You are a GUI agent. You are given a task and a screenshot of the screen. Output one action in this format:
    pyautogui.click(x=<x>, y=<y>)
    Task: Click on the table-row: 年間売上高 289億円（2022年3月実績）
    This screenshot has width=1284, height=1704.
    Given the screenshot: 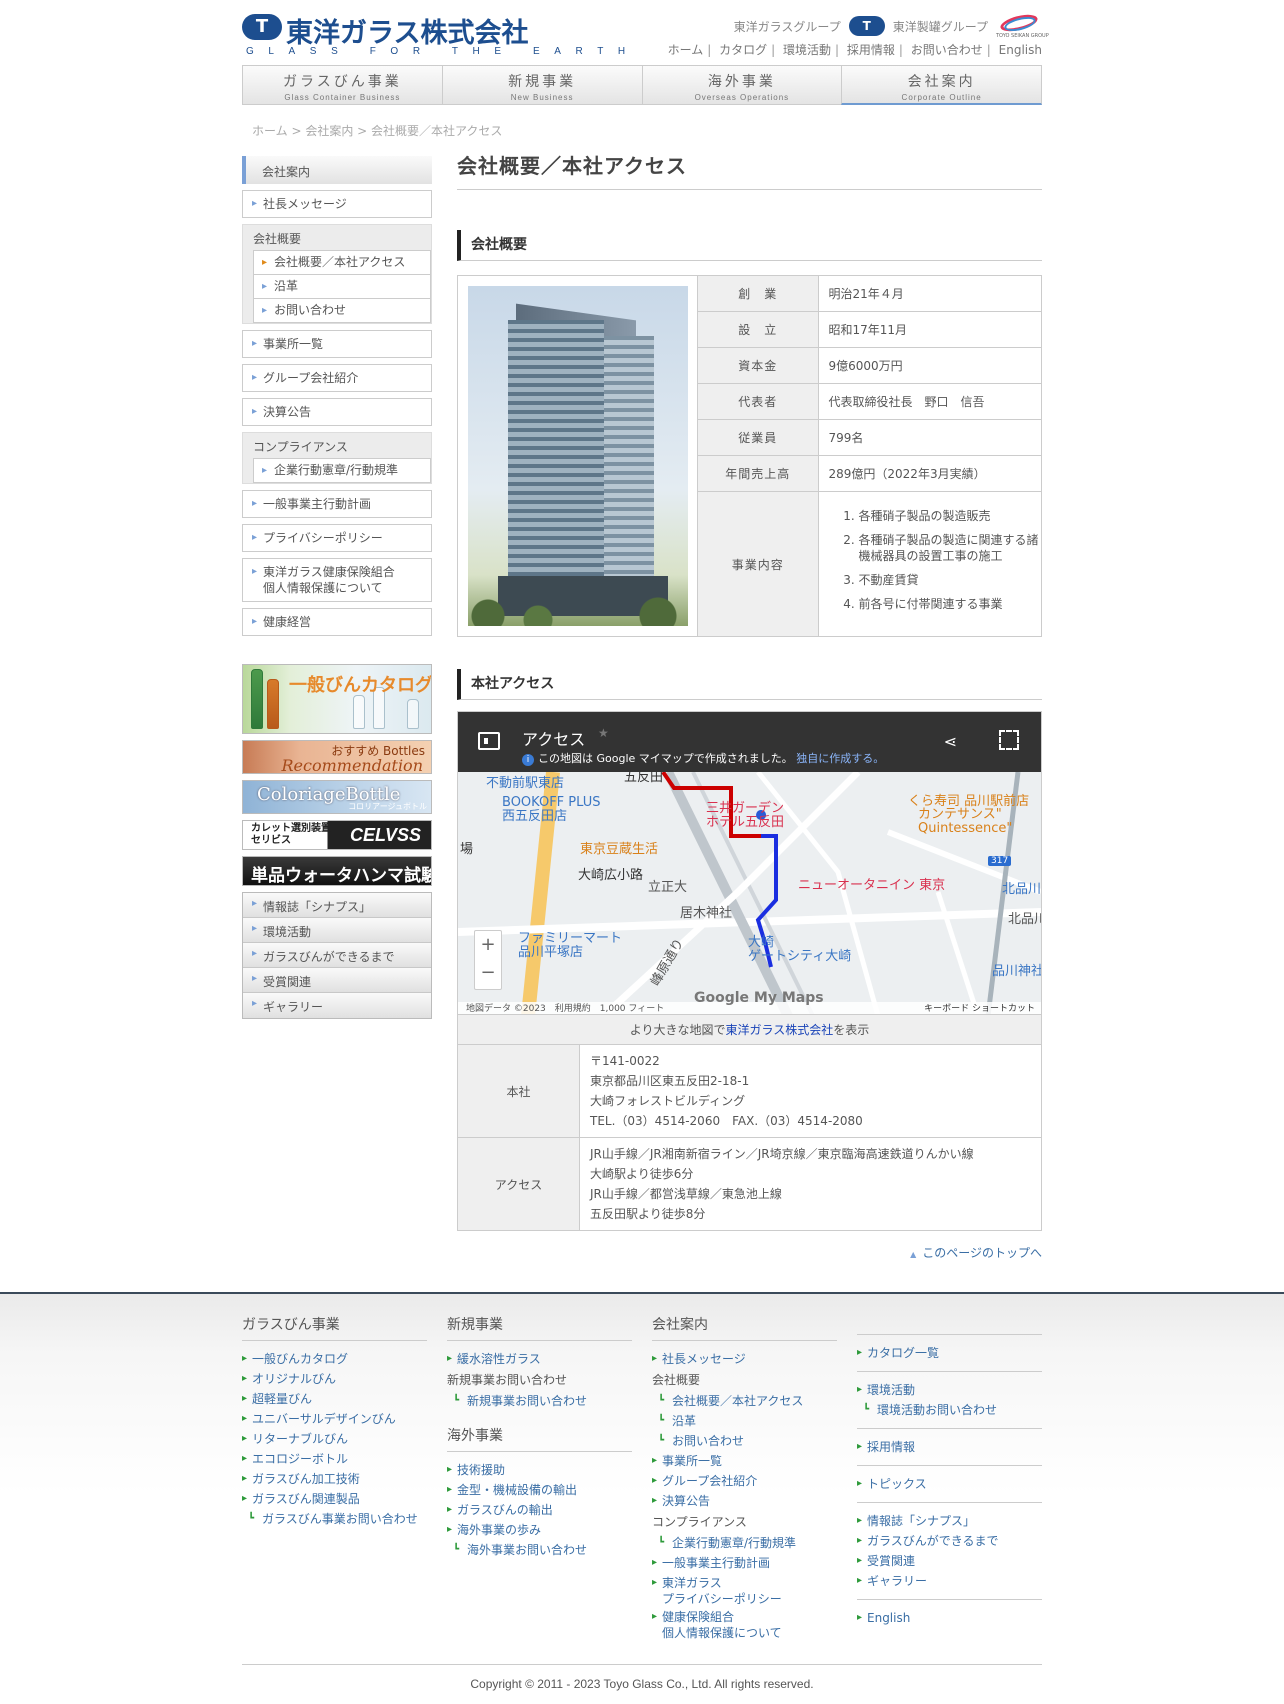 What is the action you would take?
    pyautogui.click(x=869, y=474)
    